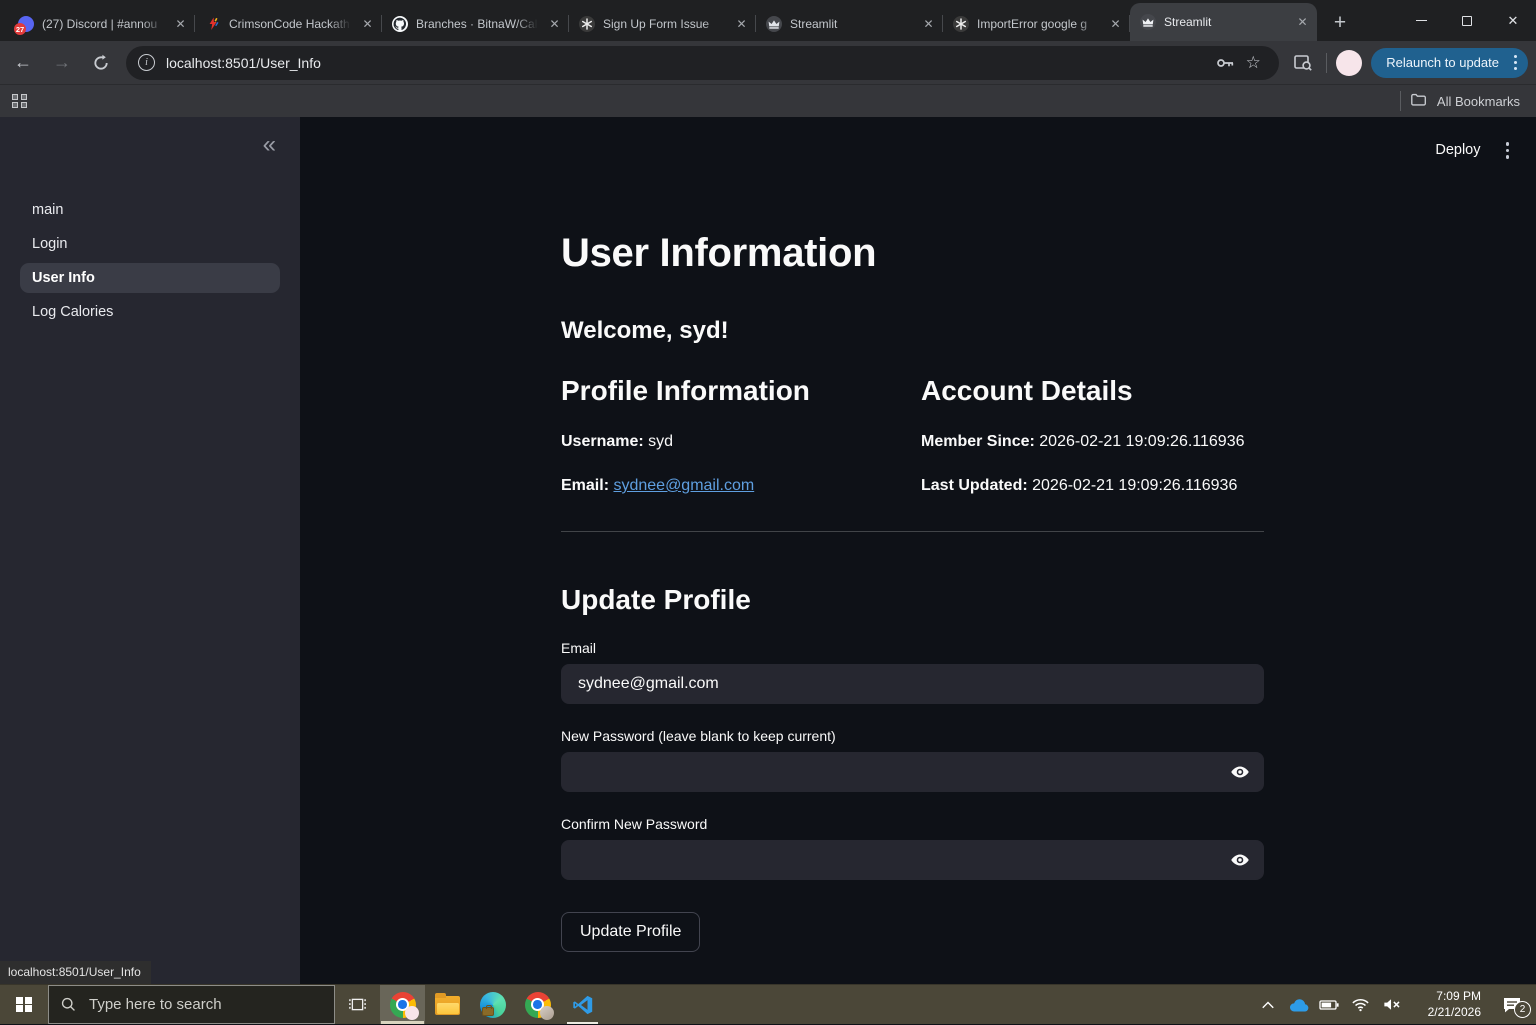 This screenshot has width=1536, height=1025. I want to click on sidebar-nav: main Login User Info Log Calories, so click(150, 263).